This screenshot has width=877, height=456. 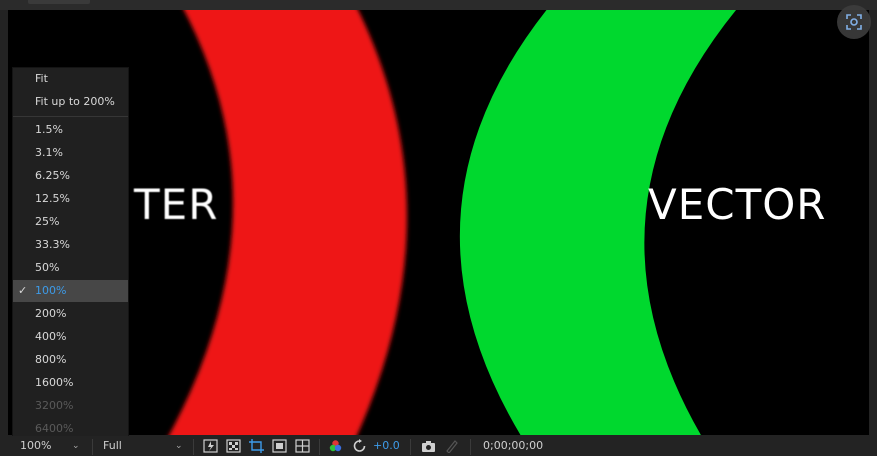 What do you see at coordinates (438, 5) in the screenshot?
I see `top-tab-bar` at bounding box center [438, 5].